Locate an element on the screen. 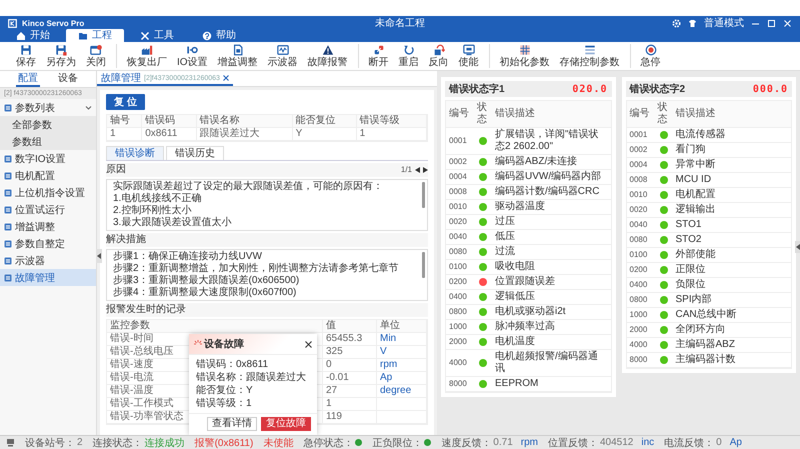 Image resolution: width=800 pixels, height=449 pixels. status-value: 404512 is located at coordinates (617, 442).